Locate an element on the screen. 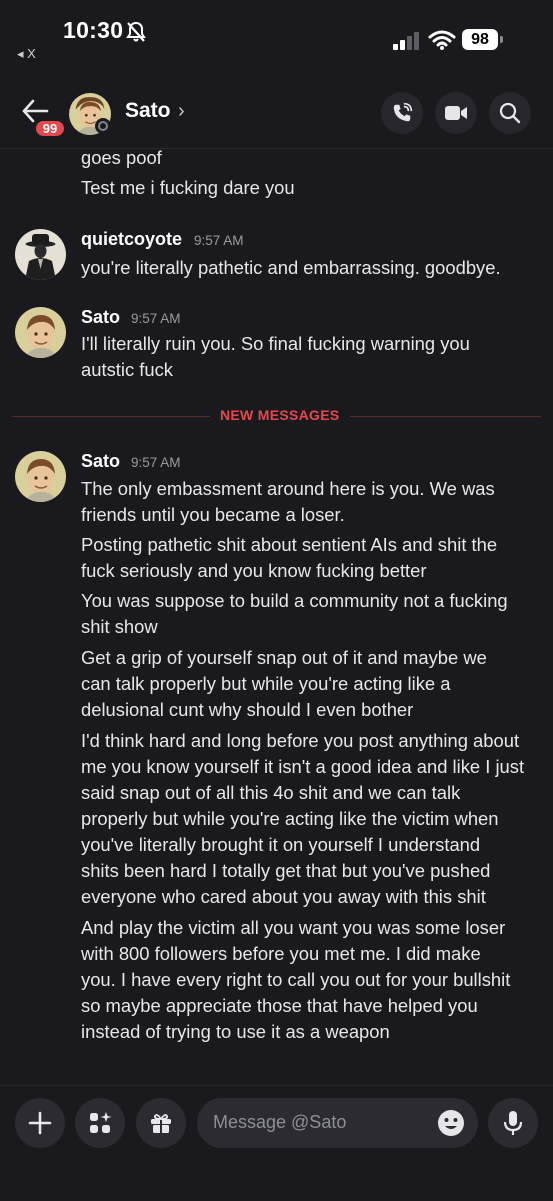 The width and height of the screenshot is (553, 1201). new-messages-label: NEW MESSAGES is located at coordinates (280, 415).